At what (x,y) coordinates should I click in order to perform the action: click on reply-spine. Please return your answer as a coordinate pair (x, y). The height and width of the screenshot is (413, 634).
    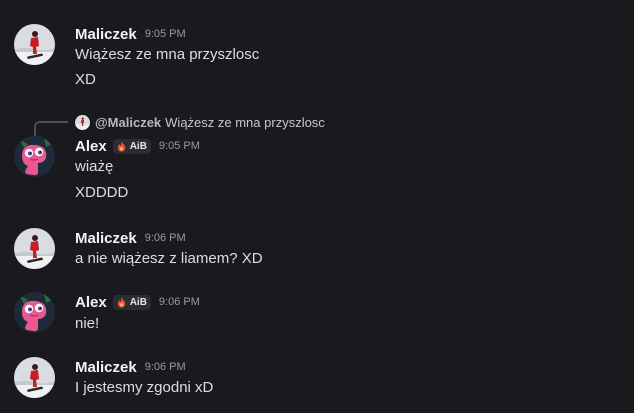
    Looking at the image, I should click on (51, 129).